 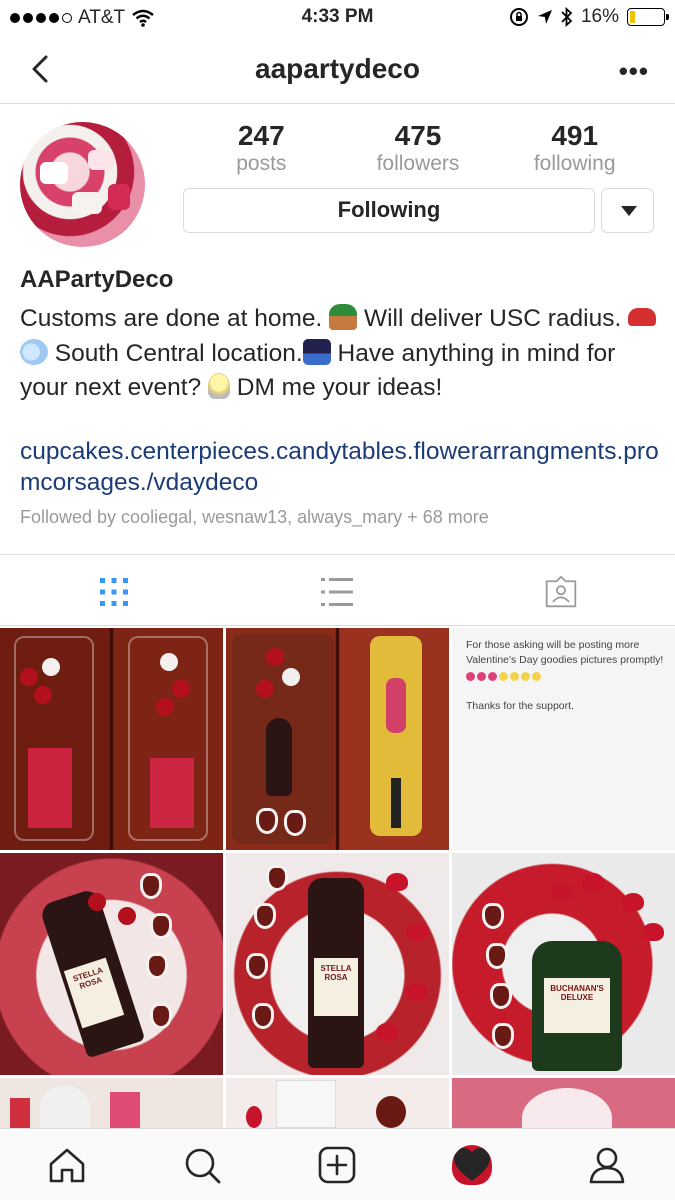 What do you see at coordinates (520, 706) in the screenshot?
I see `announcement-line-2: Thanks for the support.` at bounding box center [520, 706].